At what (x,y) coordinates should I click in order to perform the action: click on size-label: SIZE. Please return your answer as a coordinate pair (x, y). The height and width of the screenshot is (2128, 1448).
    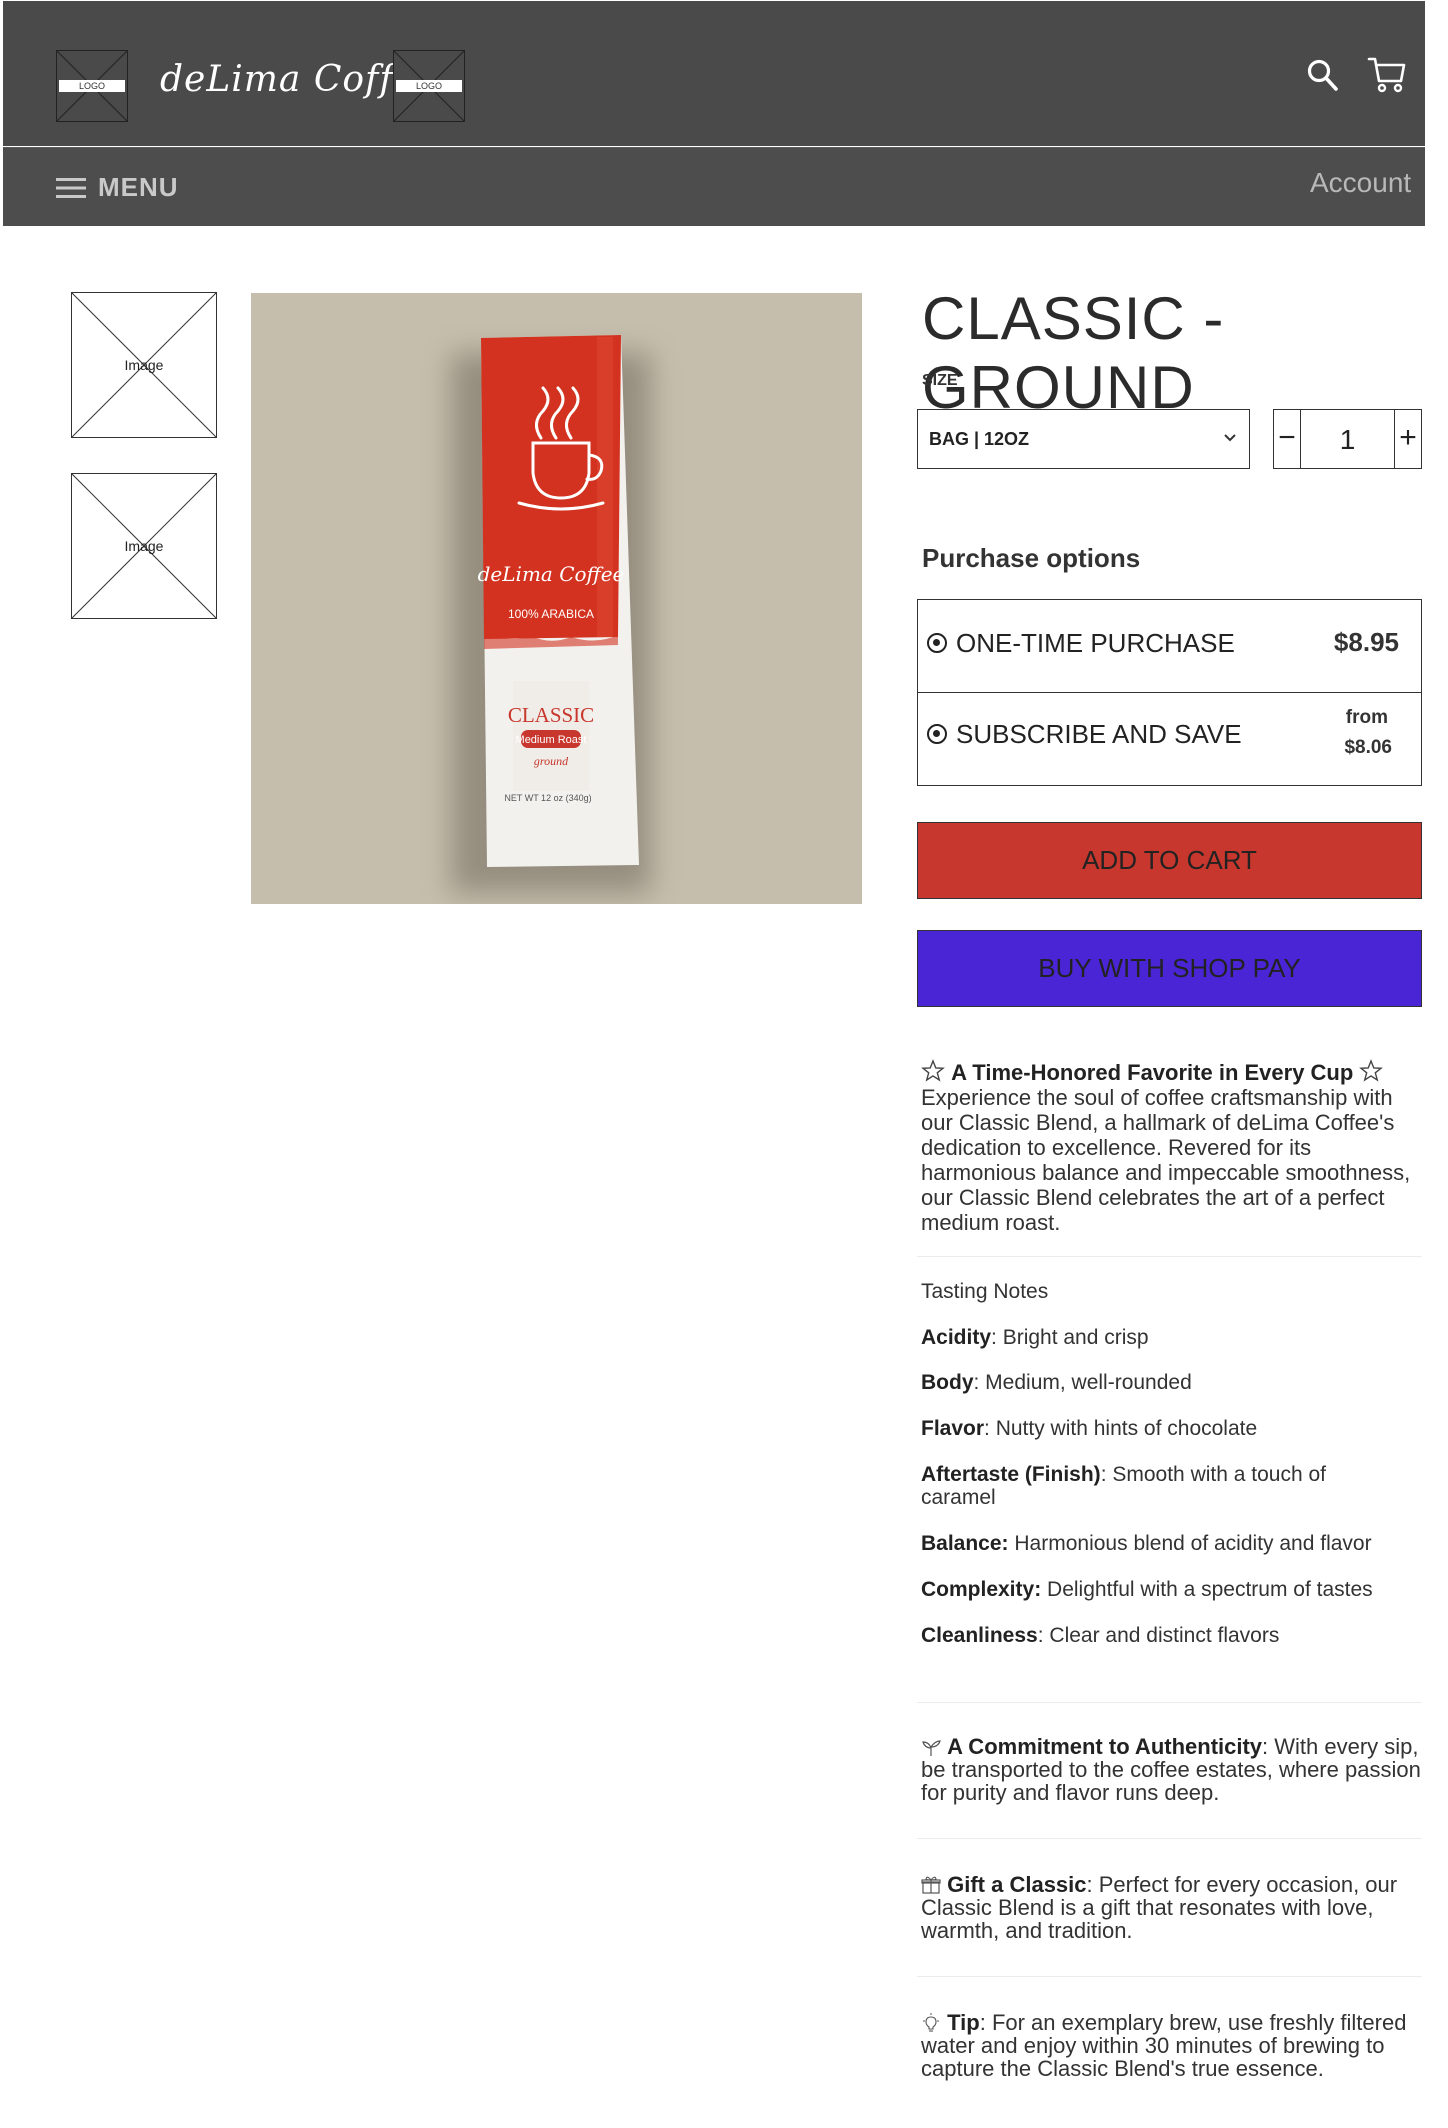
    Looking at the image, I should click on (940, 380).